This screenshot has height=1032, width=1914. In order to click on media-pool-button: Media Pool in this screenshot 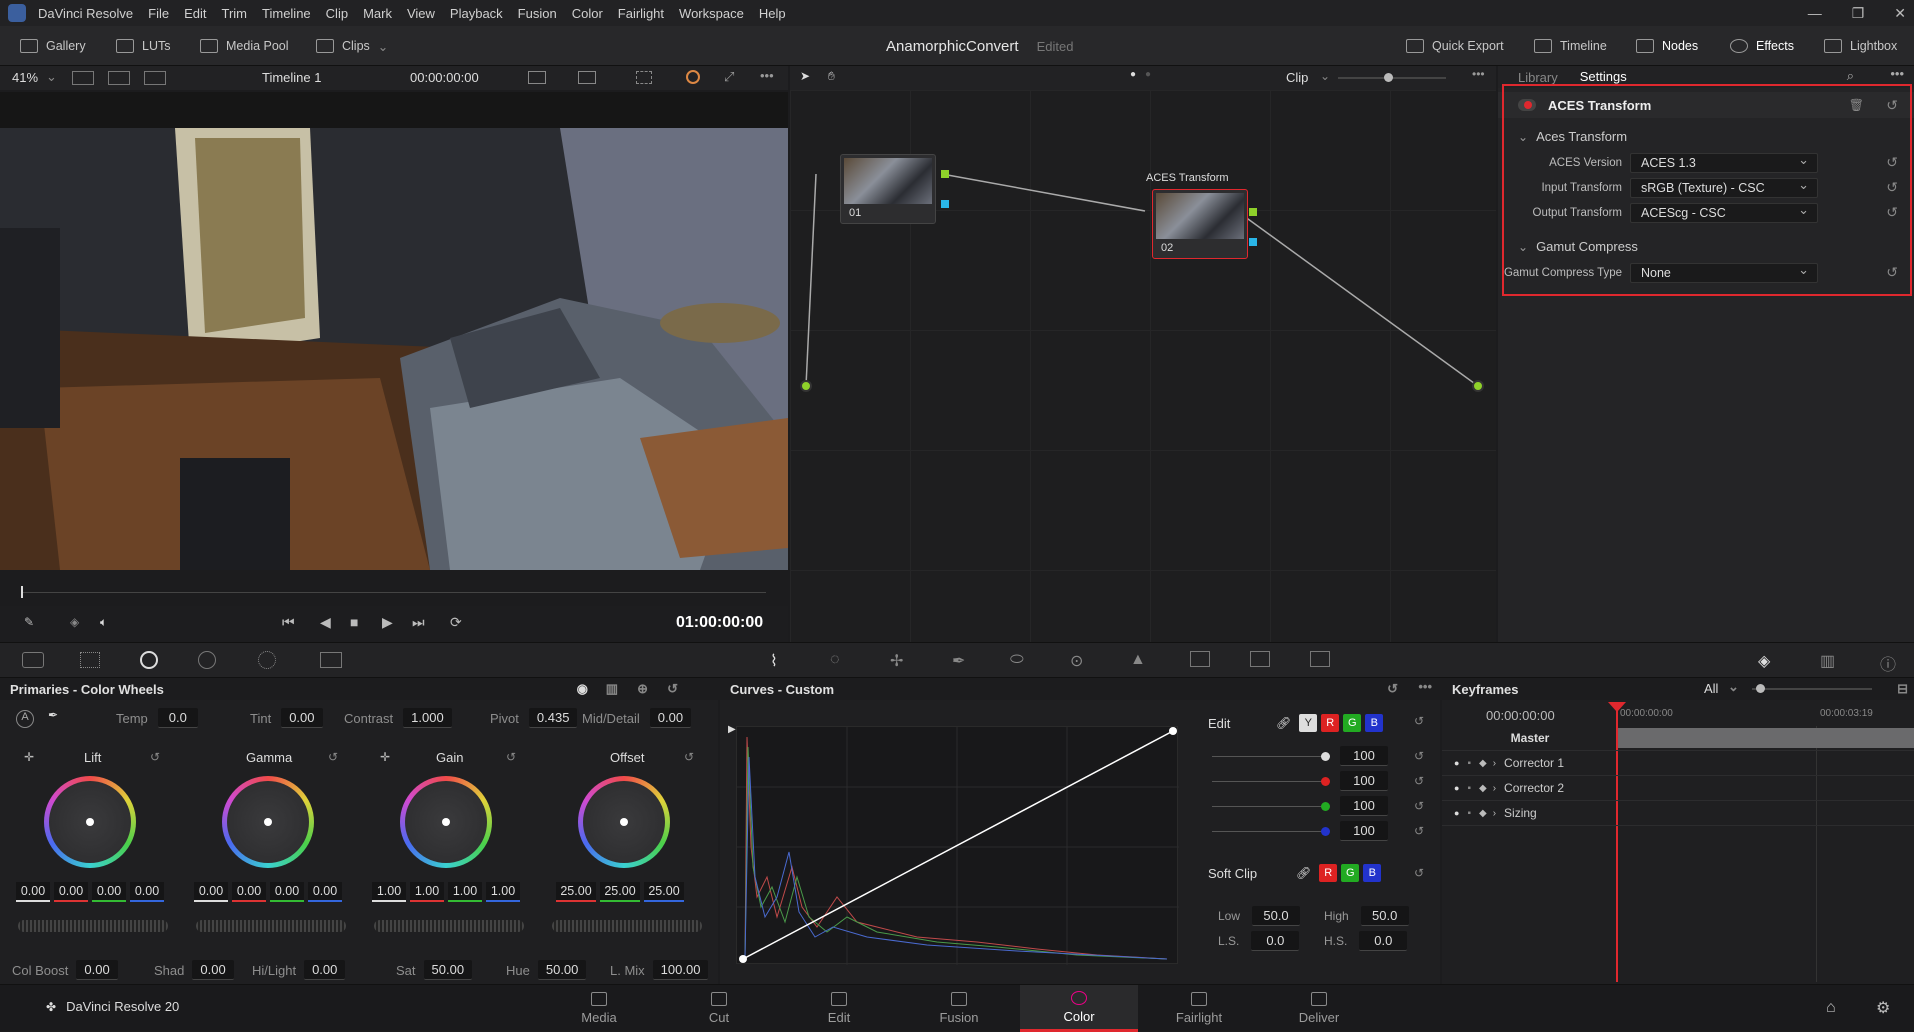, I will do `click(244, 46)`.